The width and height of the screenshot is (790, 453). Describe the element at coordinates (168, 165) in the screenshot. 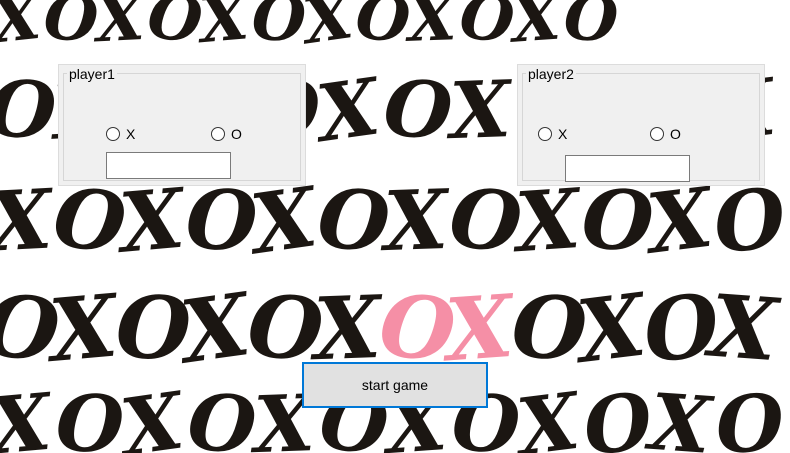

I see `player1-name-input` at that location.